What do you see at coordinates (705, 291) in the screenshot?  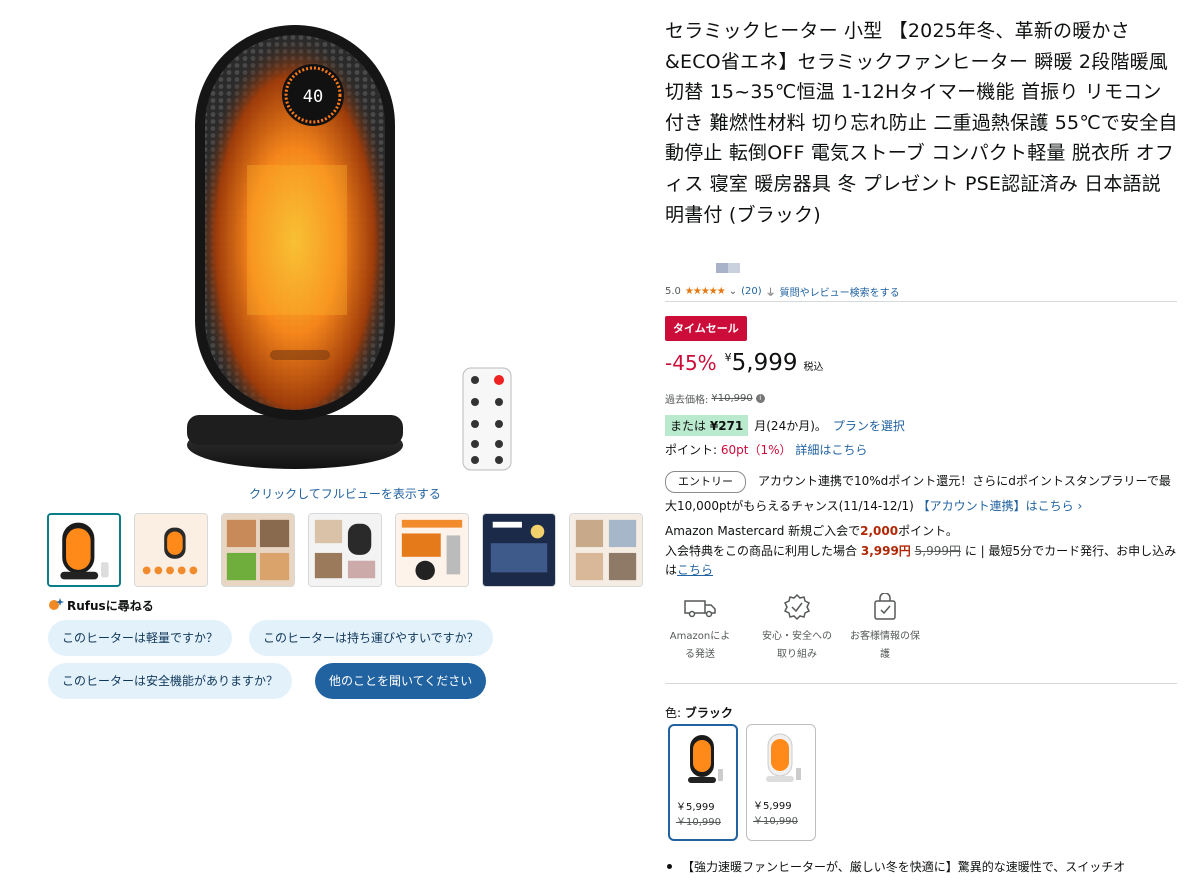 I see `rating-stars-icon: ★★★★★` at bounding box center [705, 291].